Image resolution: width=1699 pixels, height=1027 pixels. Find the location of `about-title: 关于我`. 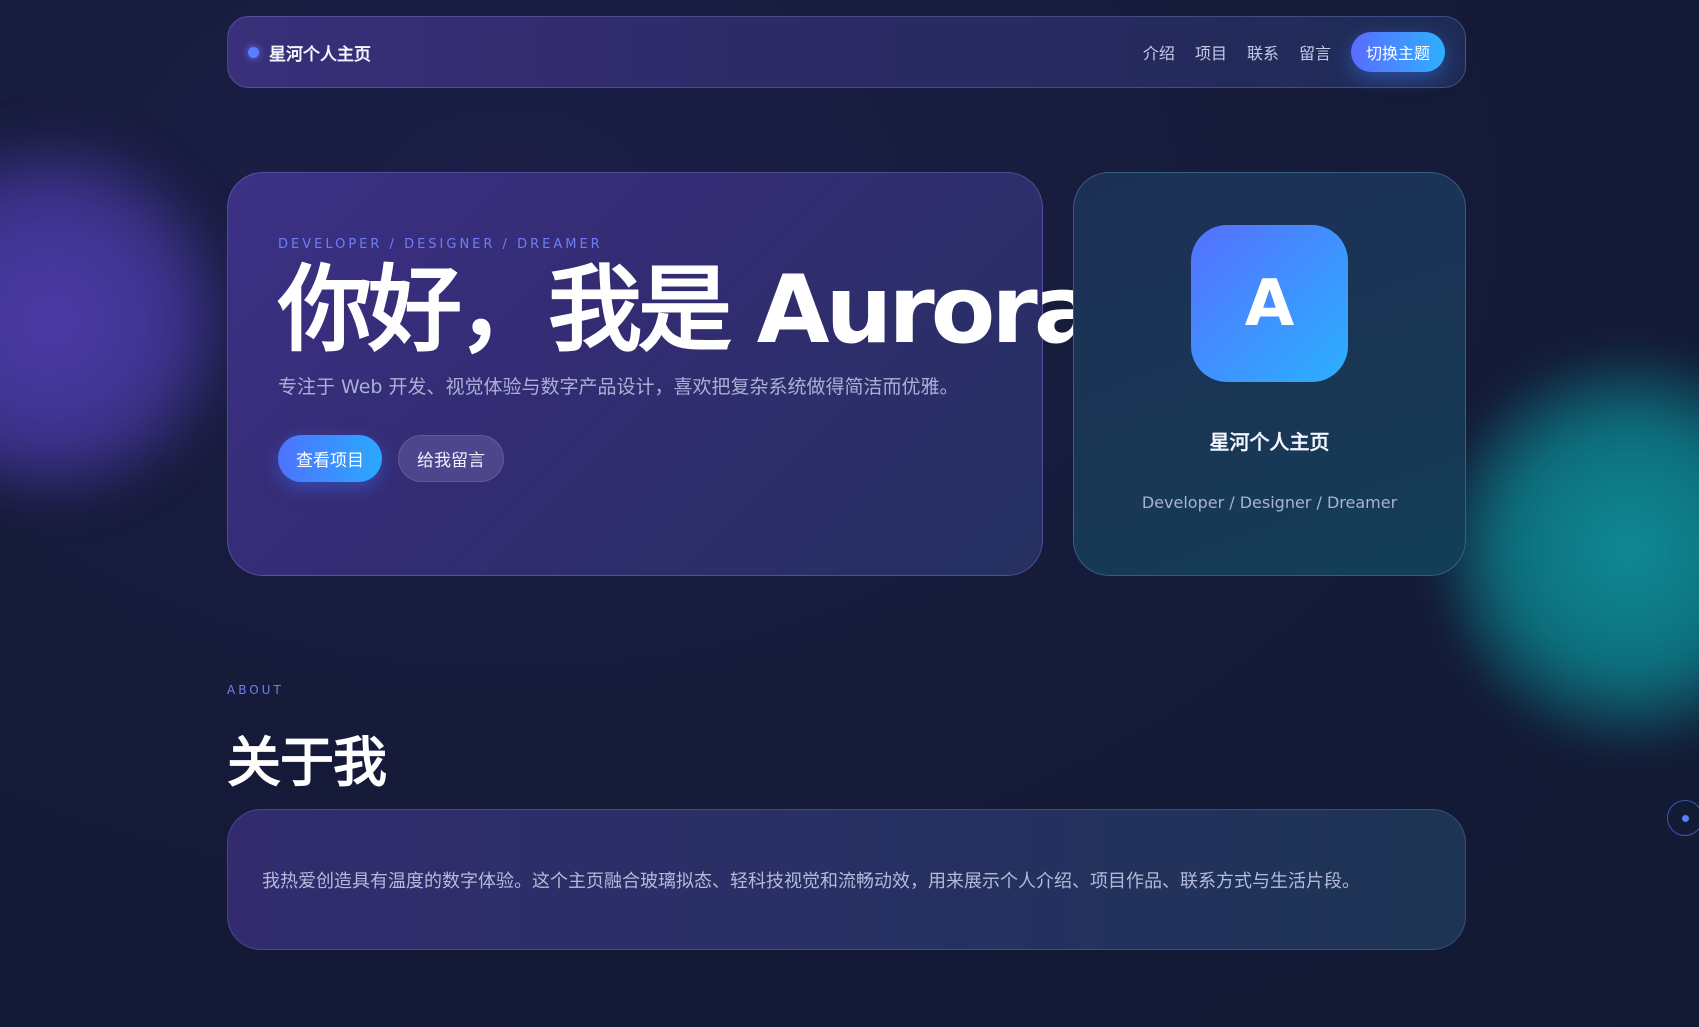

about-title: 关于我 is located at coordinates (307, 762).